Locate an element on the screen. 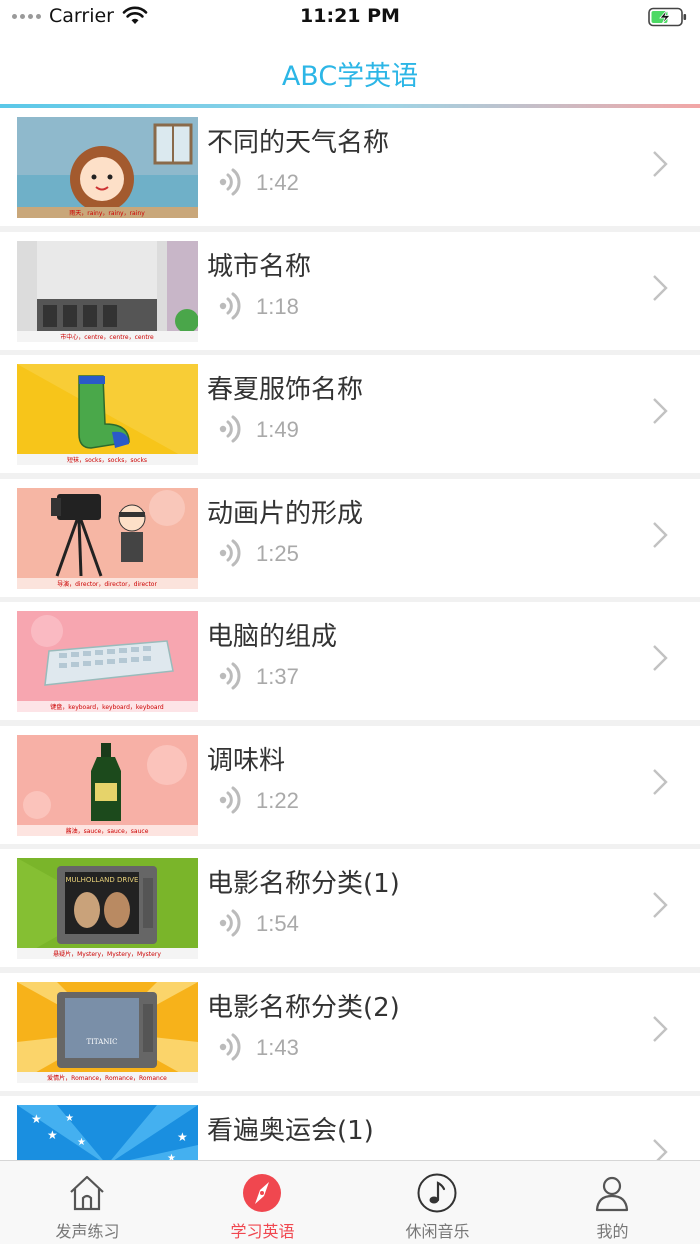 This screenshot has height=1244, width=700. thumbnail-caption: 市中心，centre，centre，centre is located at coordinates (107, 337).